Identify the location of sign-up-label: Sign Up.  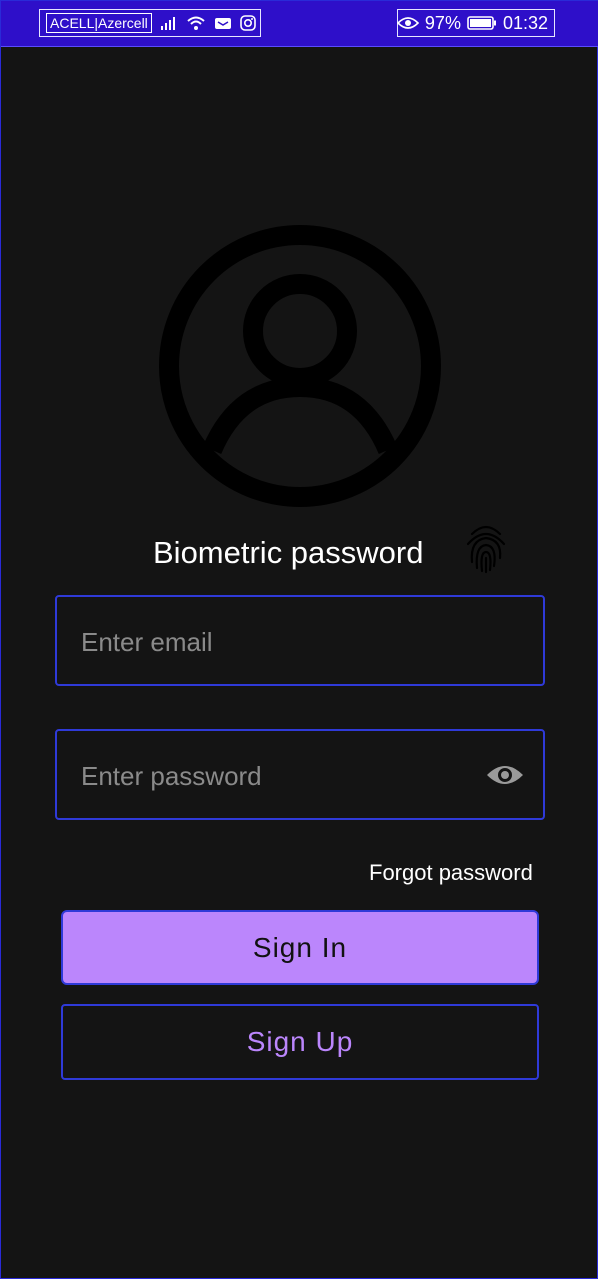
(300, 1041).